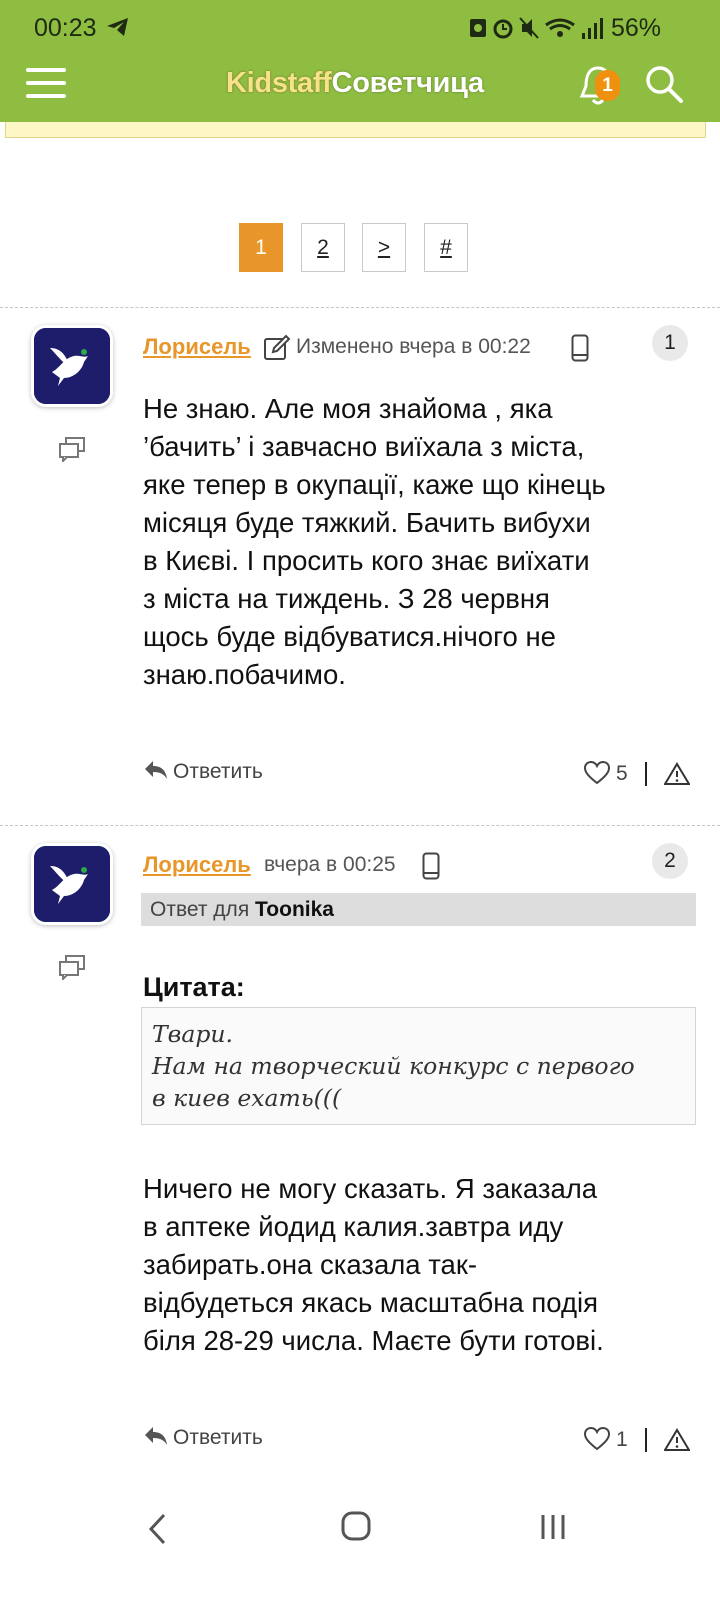 This screenshot has height=1600, width=720. Describe the element at coordinates (65, 28) in the screenshot. I see `status-time: 00:23` at that location.